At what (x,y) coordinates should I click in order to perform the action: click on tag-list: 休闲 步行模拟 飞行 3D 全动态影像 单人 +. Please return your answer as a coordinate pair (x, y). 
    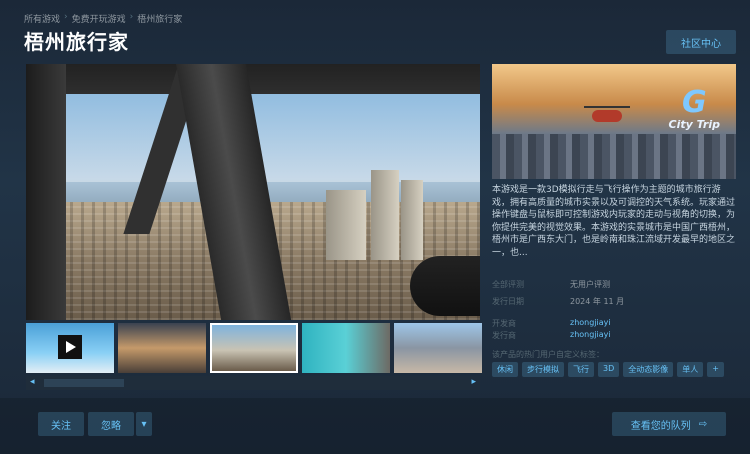
    Looking at the image, I should click on (608, 369).